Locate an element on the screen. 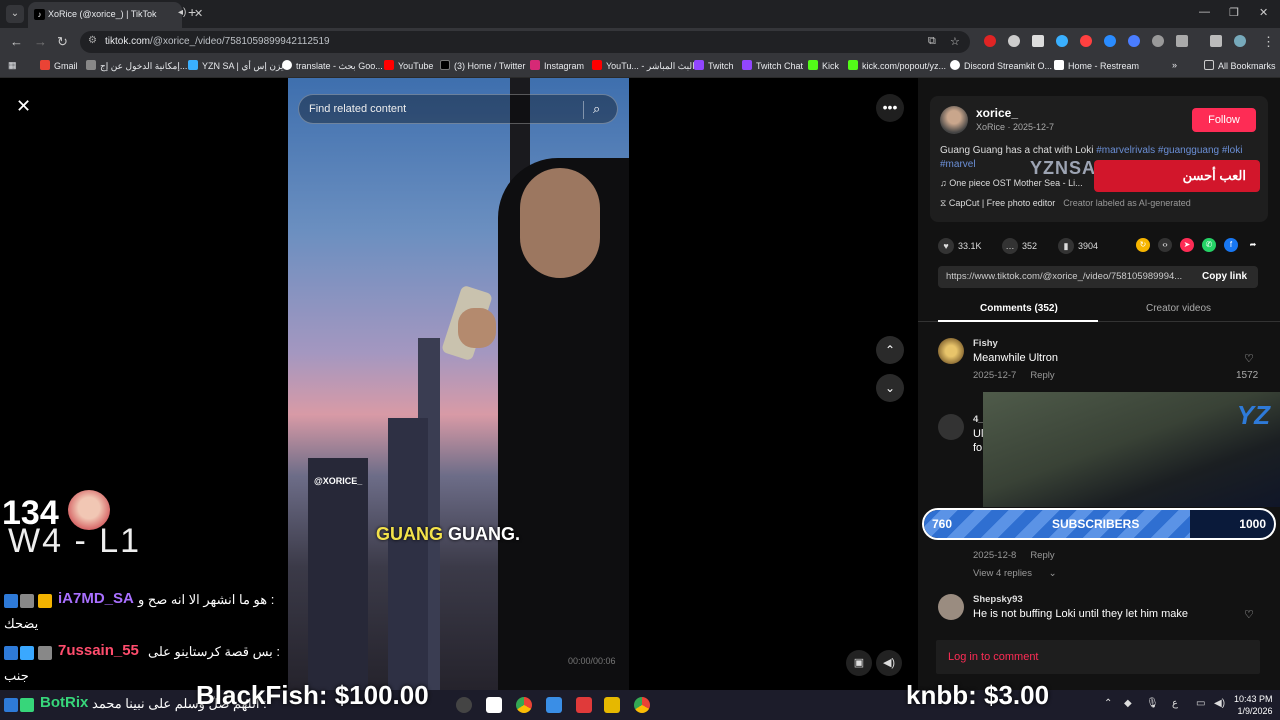 This screenshot has height=720, width=1280. bookmark-twitch-chat: Twitch Chat is located at coordinates (772, 65).